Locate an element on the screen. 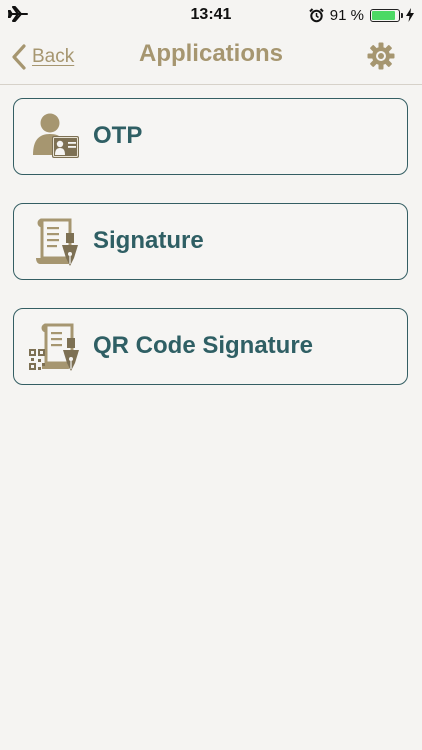 The width and height of the screenshot is (422, 750). person-id-card-icon is located at coordinates (56, 135).